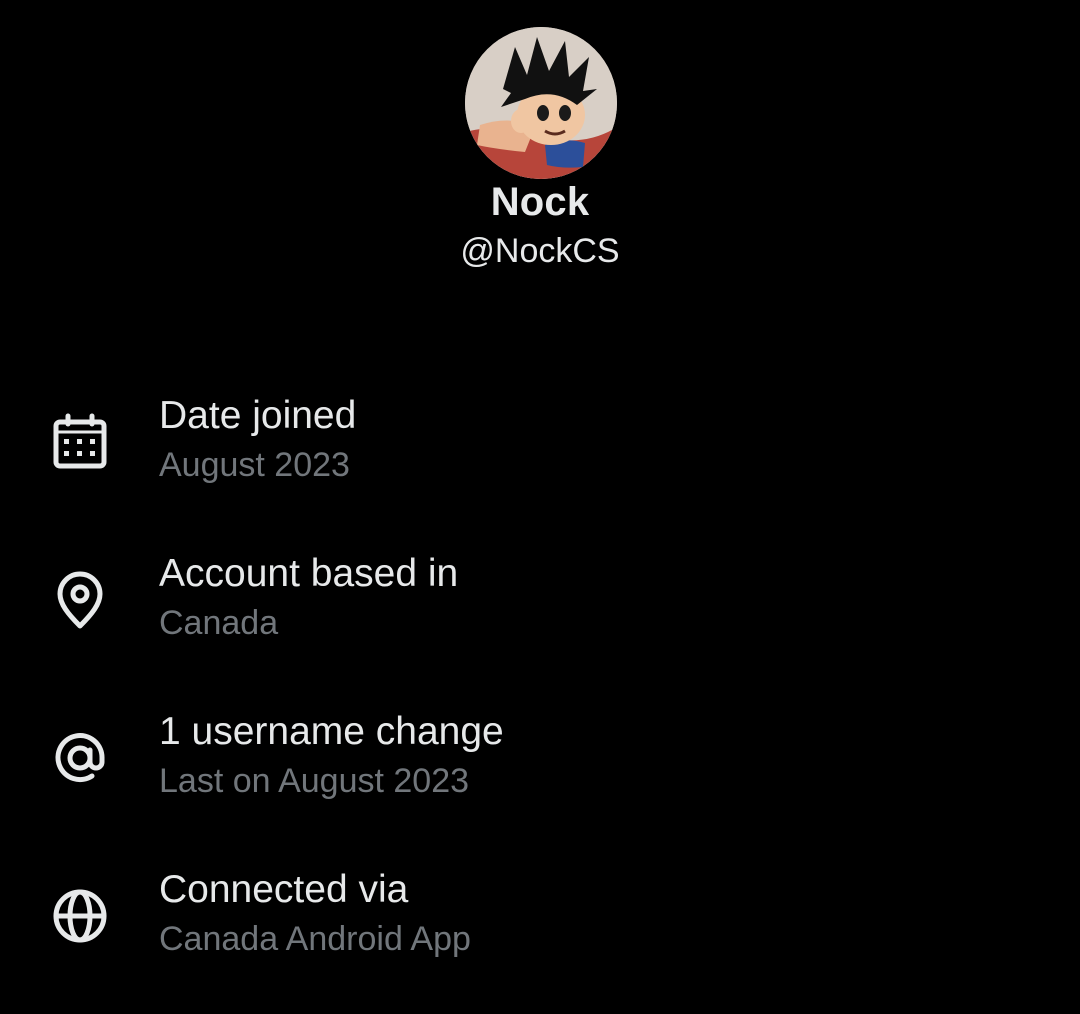  Describe the element at coordinates (80, 442) in the screenshot. I see `calendar-icon` at that location.